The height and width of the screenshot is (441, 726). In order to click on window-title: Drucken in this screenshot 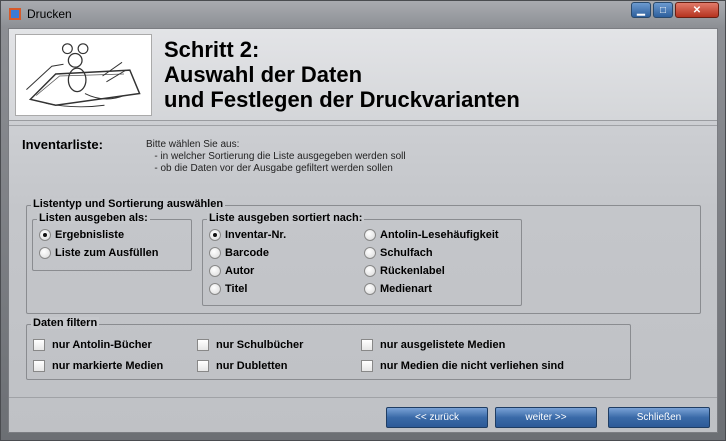, I will do `click(49, 14)`.